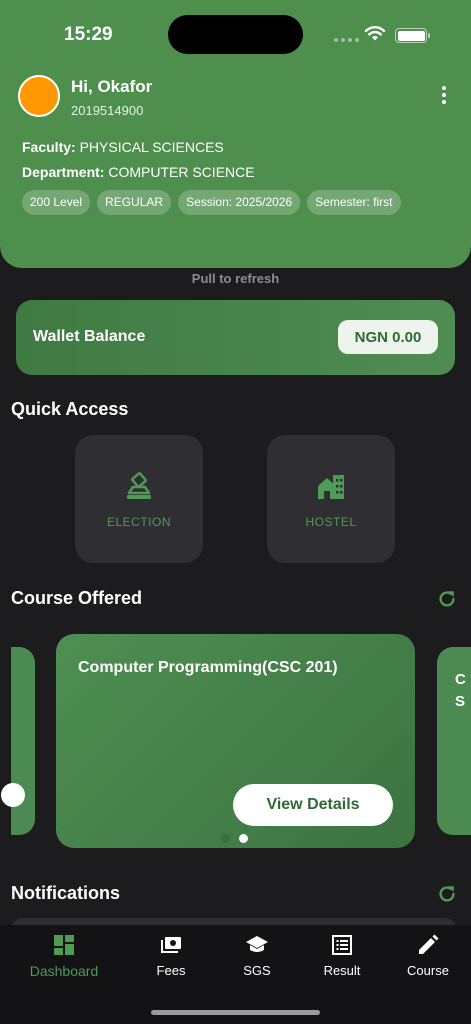 The image size is (471, 1024). What do you see at coordinates (460, 679) in the screenshot?
I see `next-card-peek-line: C` at bounding box center [460, 679].